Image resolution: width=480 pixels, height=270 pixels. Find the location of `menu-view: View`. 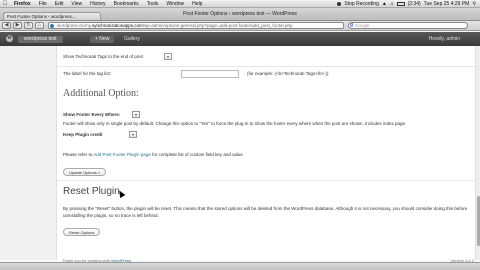

menu-view: View is located at coordinates (76, 4).